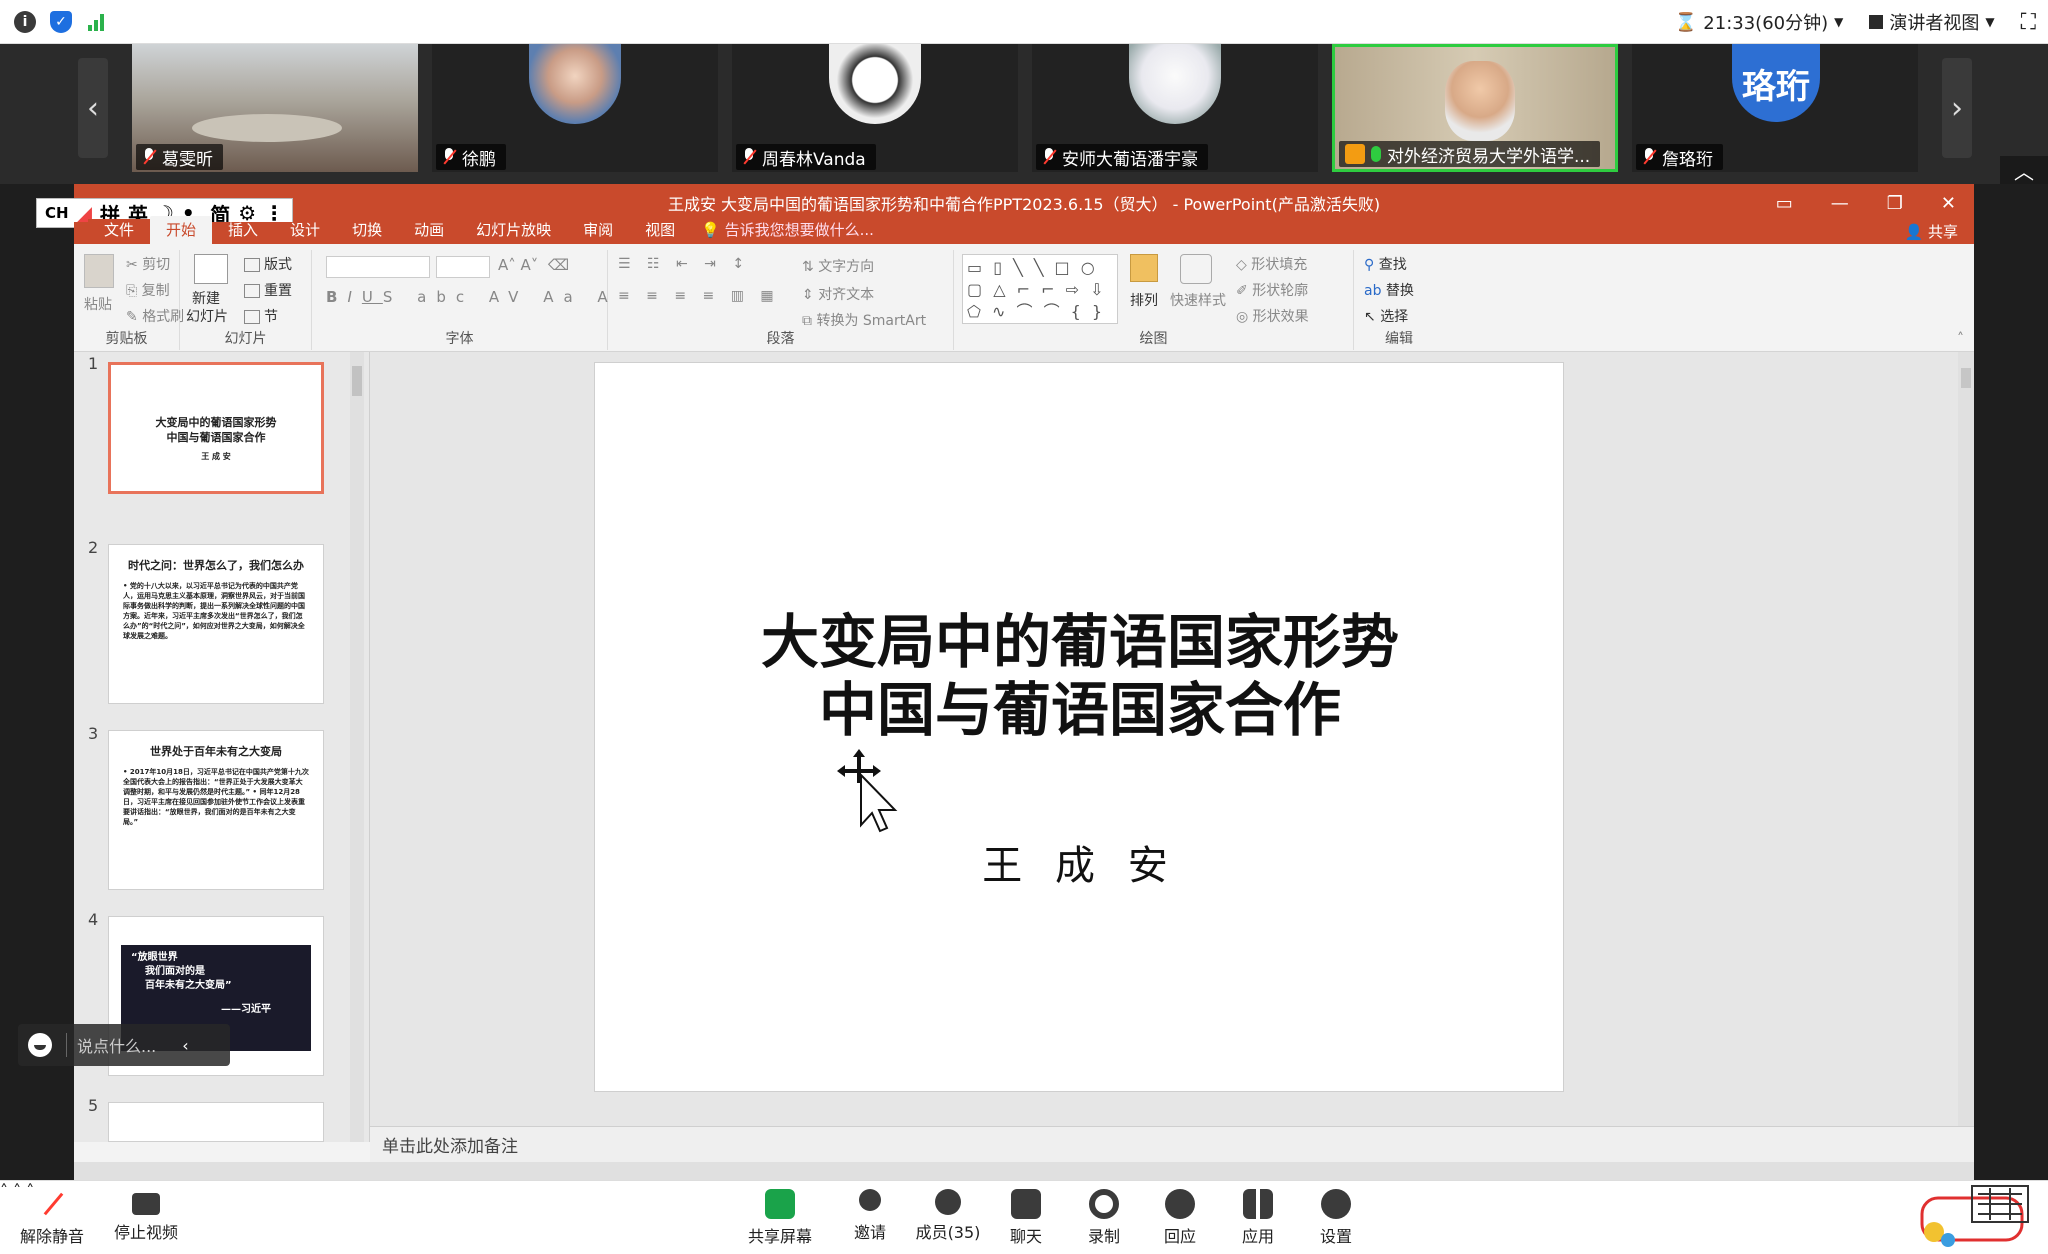  What do you see at coordinates (1080, 705) in the screenshot?
I see `slide-title-line-2: 中国与葡语国家合作` at bounding box center [1080, 705].